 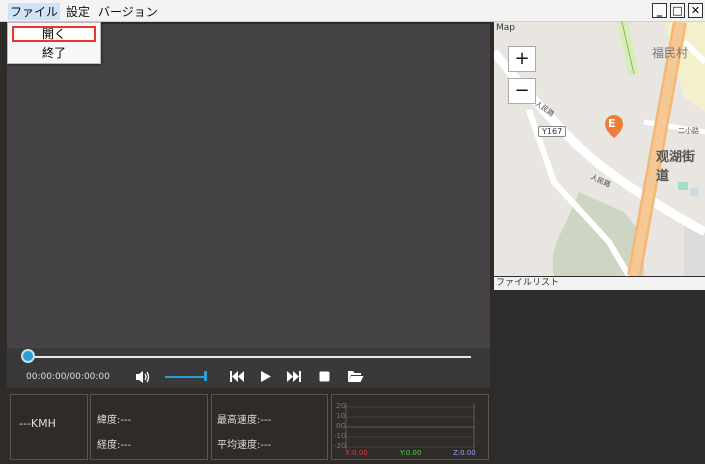 I want to click on play-icon, so click(x=265, y=376).